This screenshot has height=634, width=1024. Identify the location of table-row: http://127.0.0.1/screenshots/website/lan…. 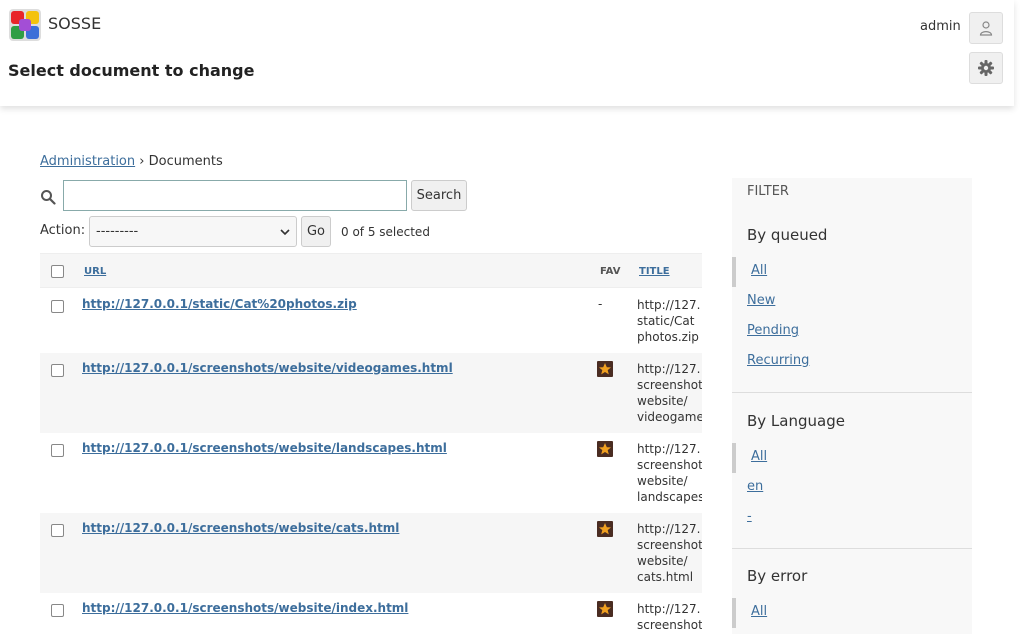
(371, 473).